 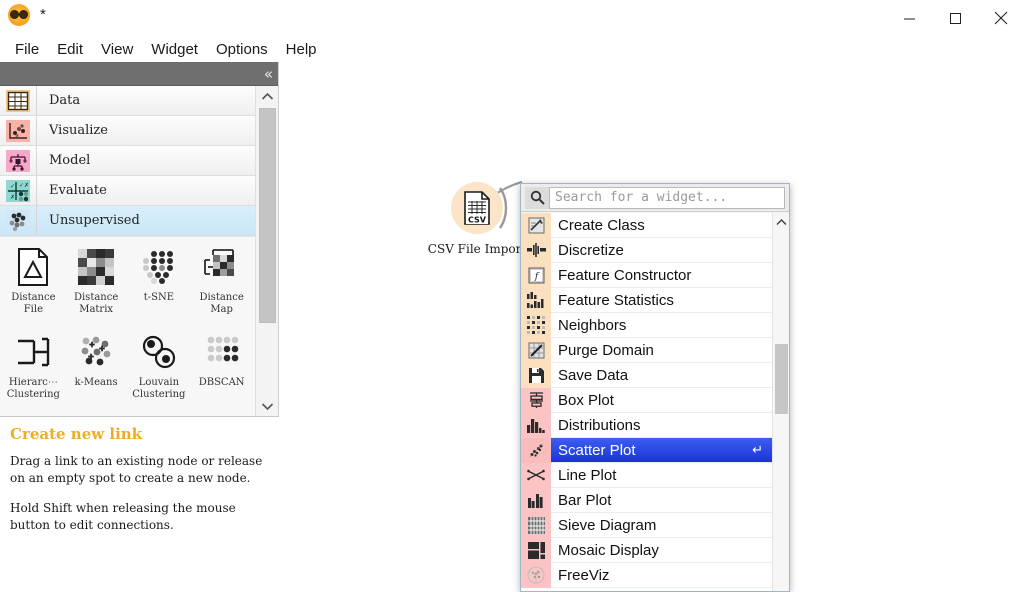 I want to click on widget-kmeans: k-Means, so click(x=96, y=368).